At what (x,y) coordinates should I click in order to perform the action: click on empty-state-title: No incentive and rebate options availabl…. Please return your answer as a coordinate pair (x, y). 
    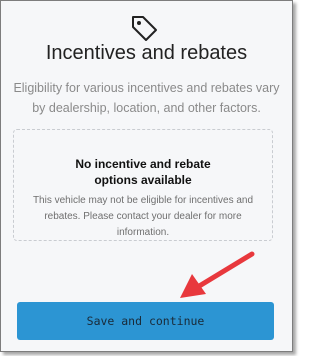
    Looking at the image, I should click on (143, 172).